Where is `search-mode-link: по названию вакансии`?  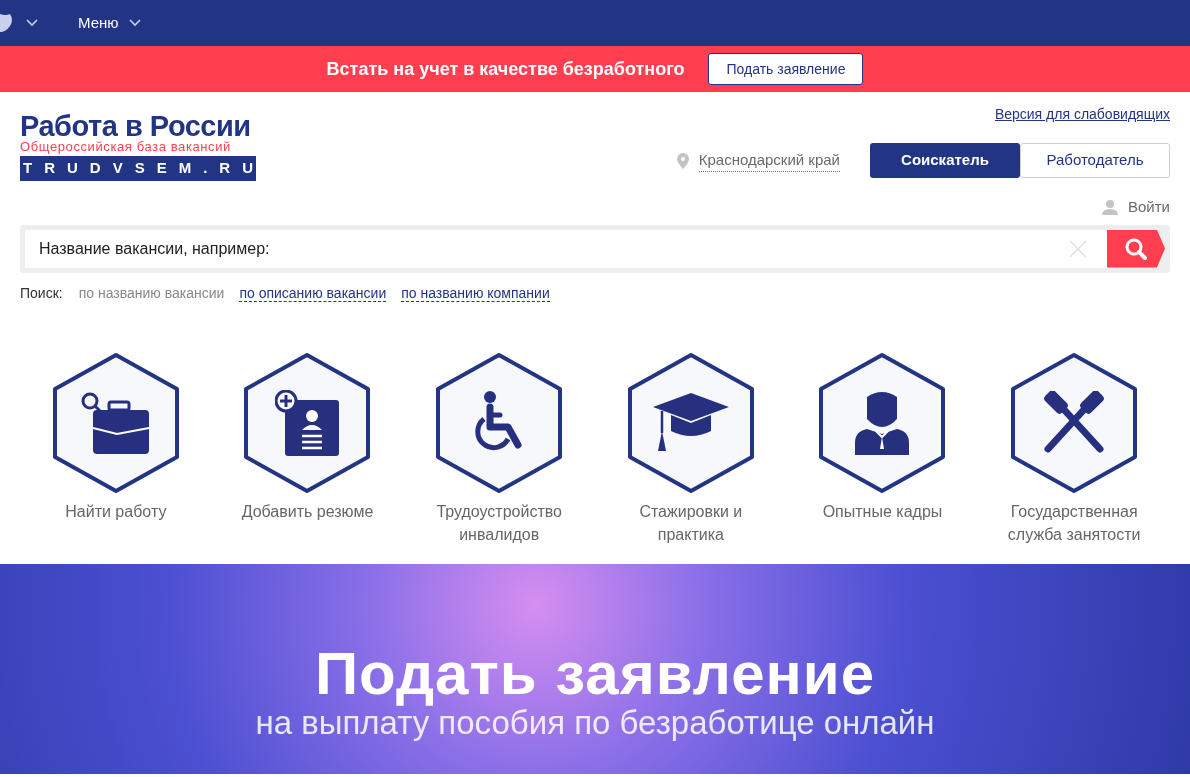
search-mode-link: по названию вакансии is located at coordinates (151, 293).